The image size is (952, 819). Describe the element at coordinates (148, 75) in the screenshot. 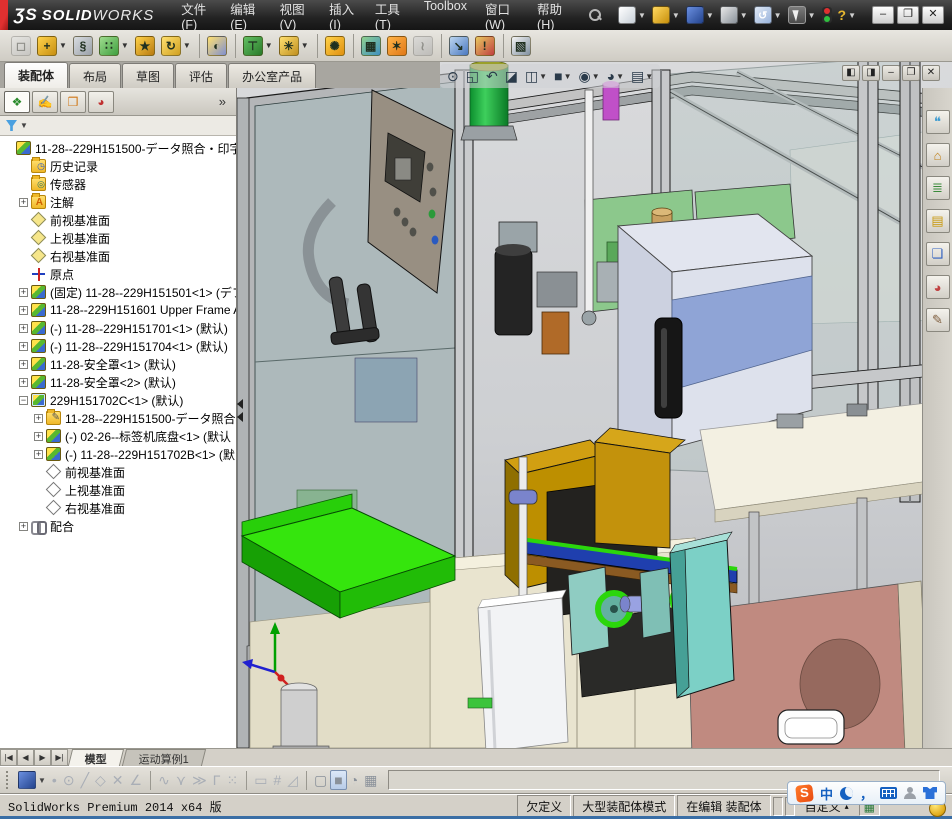

I see `commandmanager-tab: 草图` at that location.